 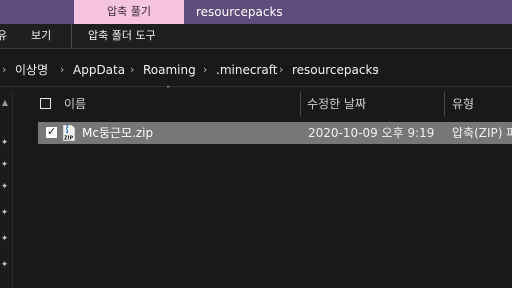 I want to click on tab-compressed-folder-tools: 압축 폴더 도구, so click(x=133, y=36).